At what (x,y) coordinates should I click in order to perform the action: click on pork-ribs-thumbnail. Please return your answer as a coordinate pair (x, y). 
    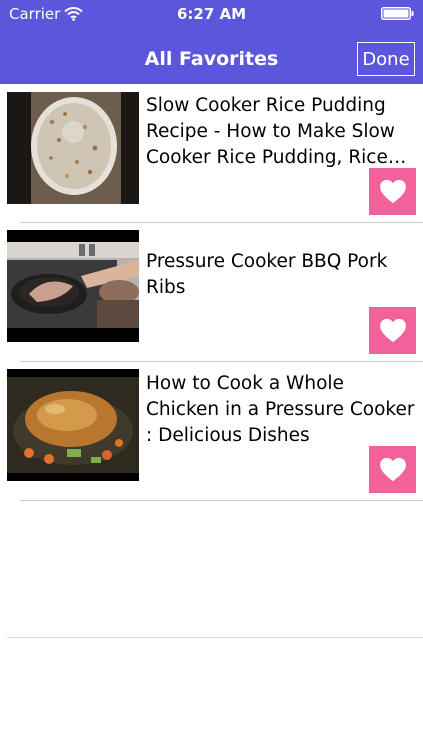
    Looking at the image, I should click on (73, 286).